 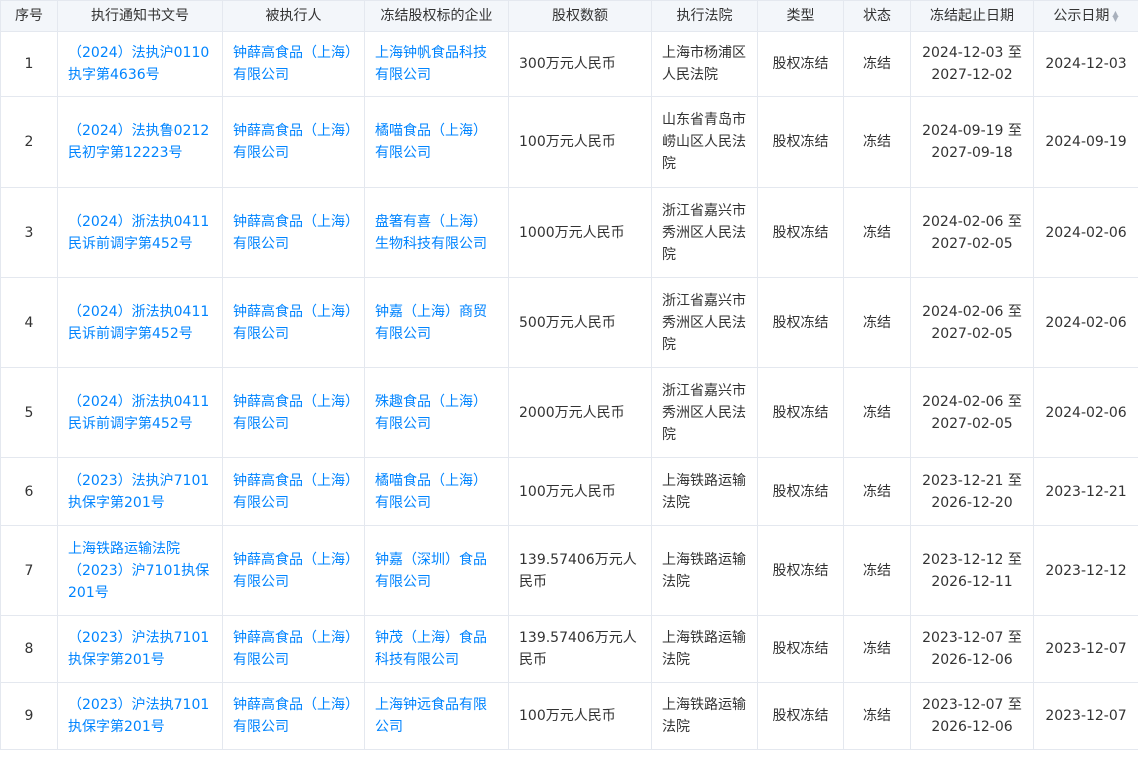 What do you see at coordinates (436, 570) in the screenshot?
I see `cell-frozen-company-link: 钟嘉（深圳）食品有限公司` at bounding box center [436, 570].